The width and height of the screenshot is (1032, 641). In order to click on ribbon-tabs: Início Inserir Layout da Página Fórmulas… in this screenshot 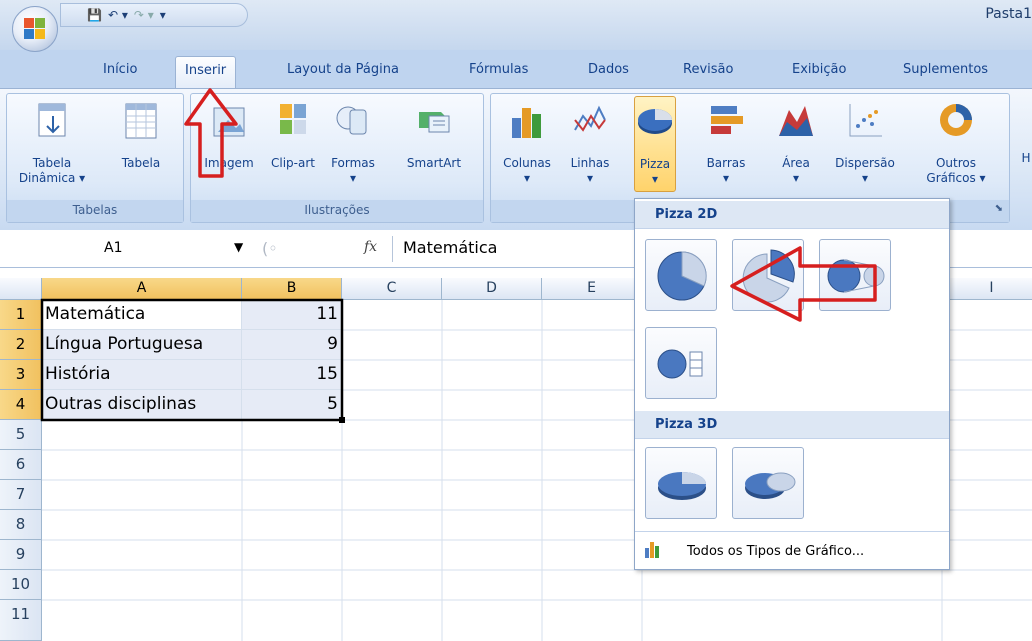, I will do `click(516, 70)`.